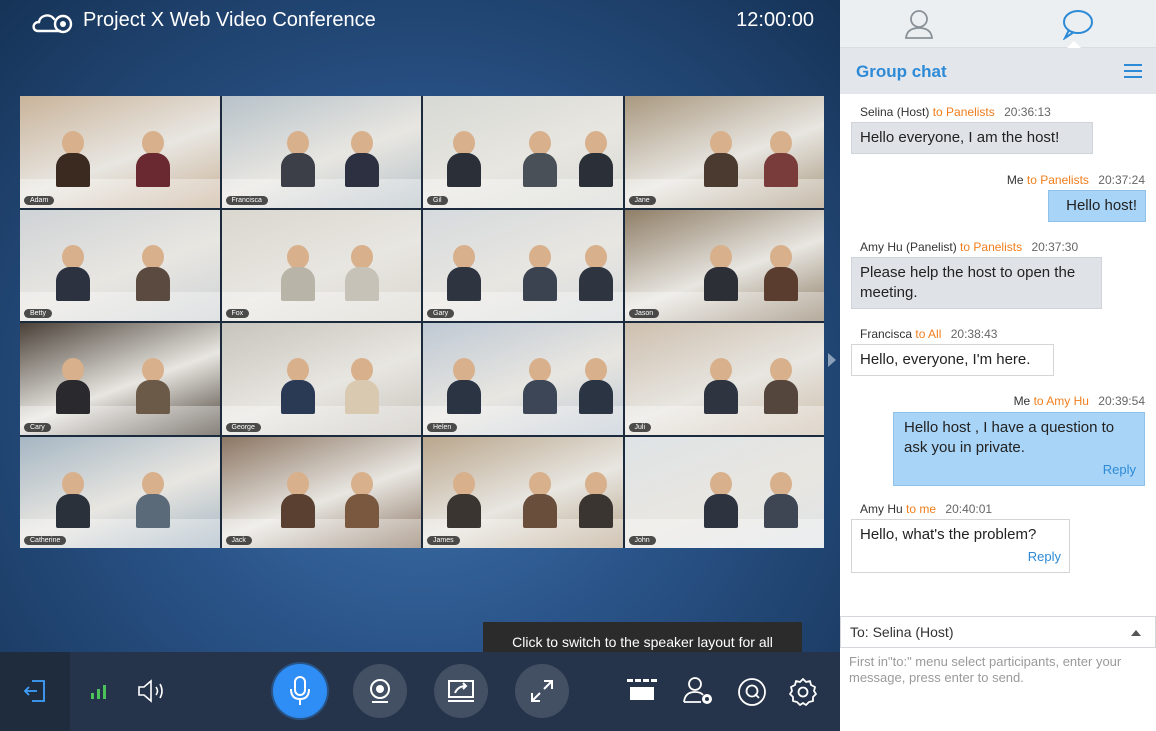  Describe the element at coordinates (642, 690) in the screenshot. I see `layout-icon` at that location.